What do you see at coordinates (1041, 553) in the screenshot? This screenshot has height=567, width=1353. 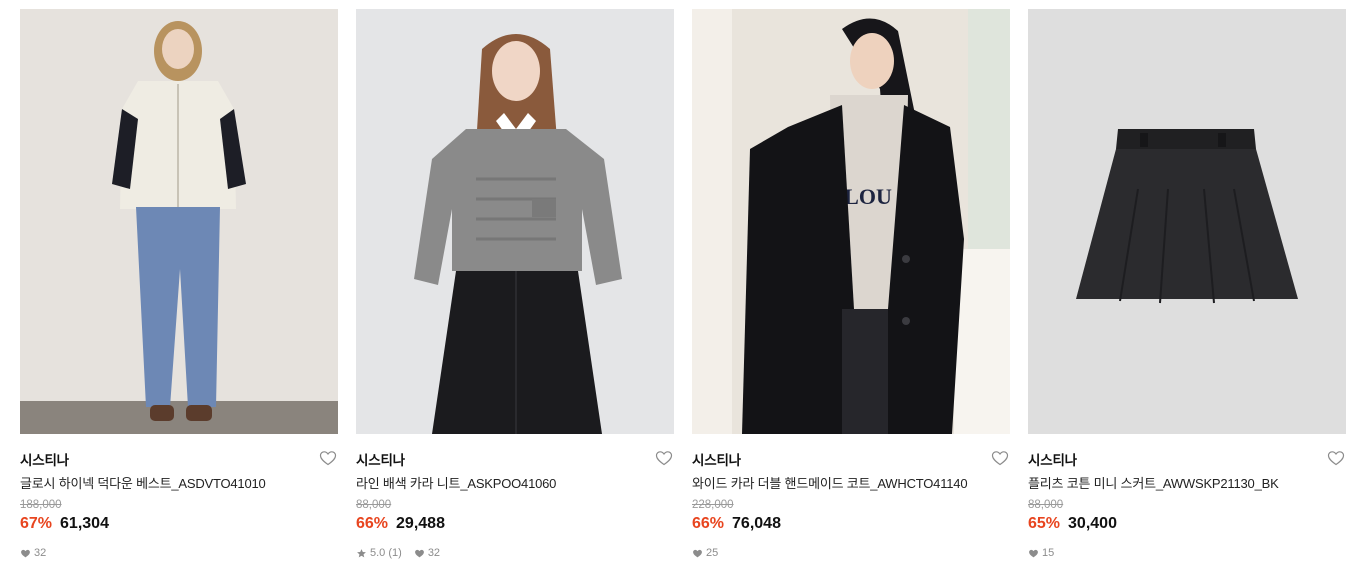 I see `likes-group: 15` at bounding box center [1041, 553].